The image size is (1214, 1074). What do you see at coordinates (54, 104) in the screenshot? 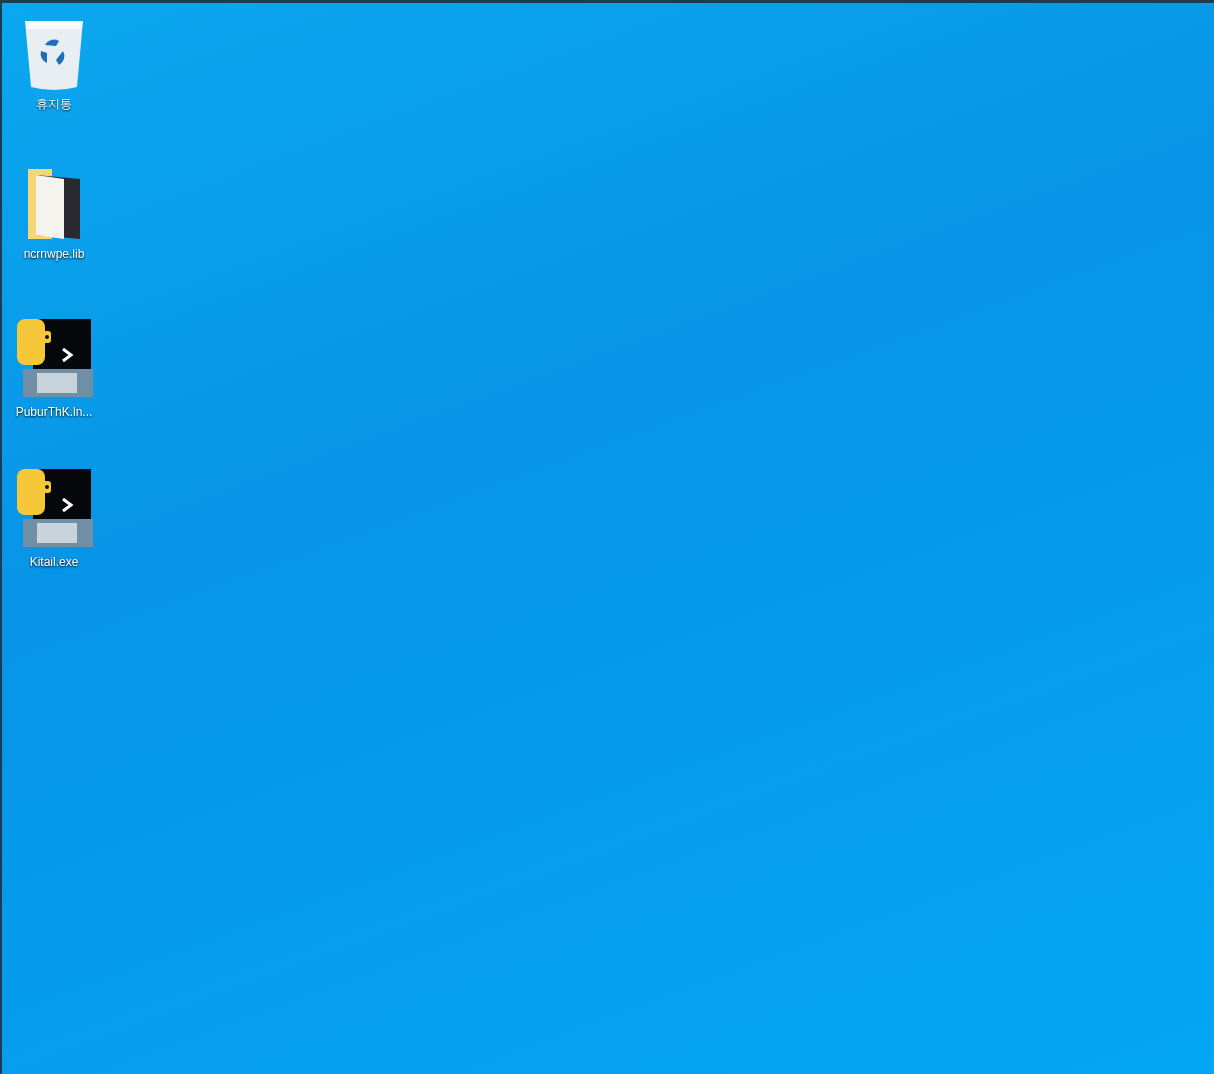
I see `desktop-icon-label: 휴지통` at bounding box center [54, 104].